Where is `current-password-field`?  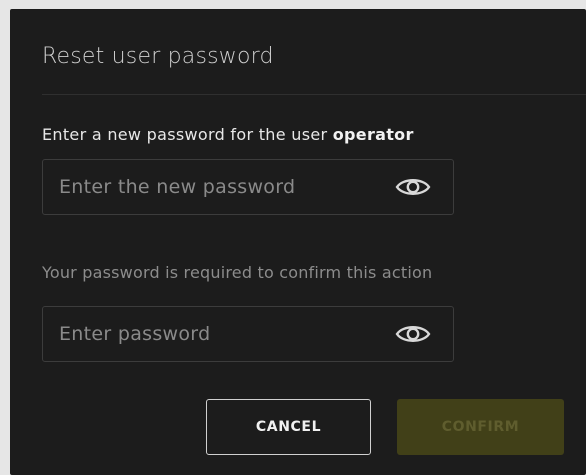 current-password-field is located at coordinates (248, 334).